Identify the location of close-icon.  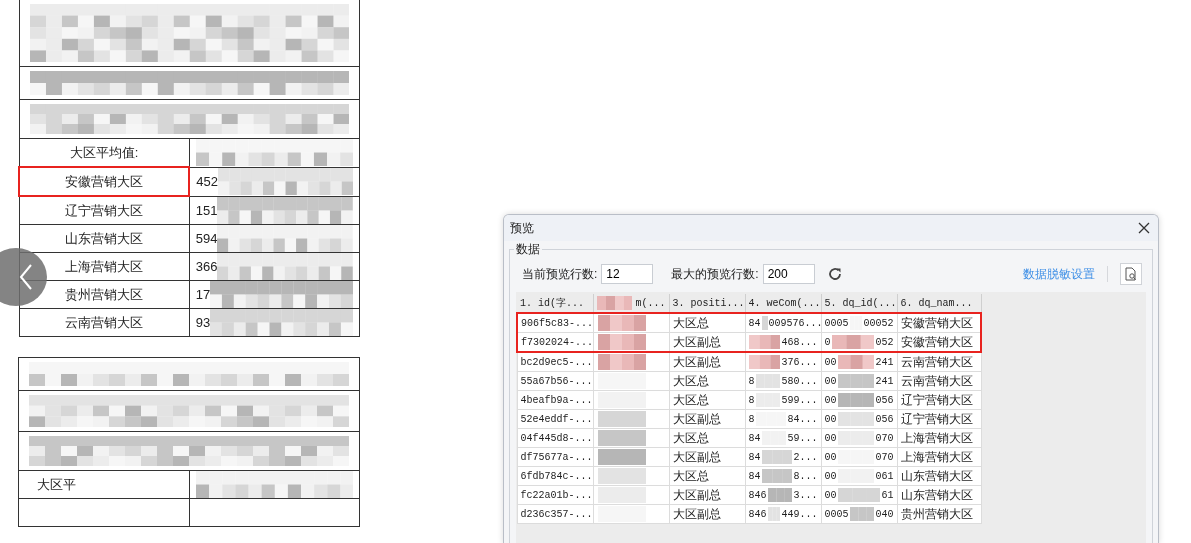
(1144, 228).